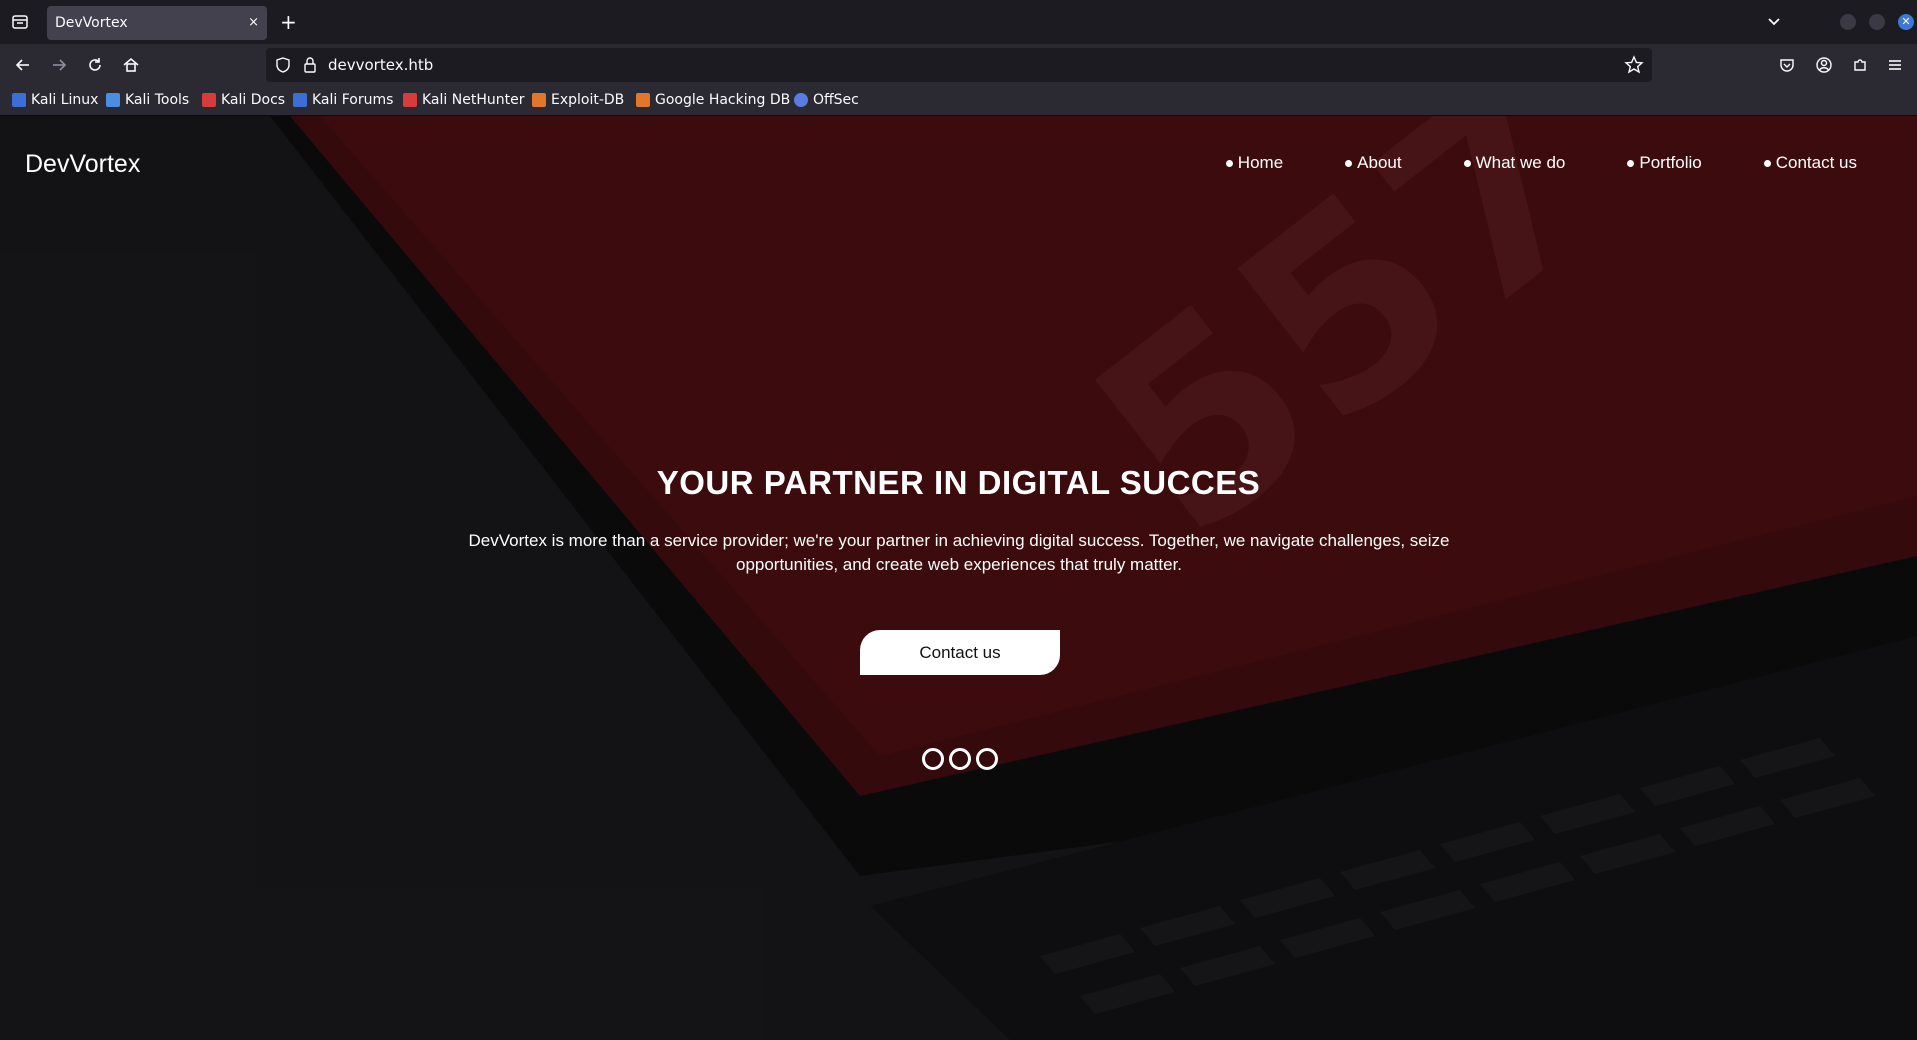 The image size is (1917, 1040). I want to click on maximize-window-button, so click(1877, 22).